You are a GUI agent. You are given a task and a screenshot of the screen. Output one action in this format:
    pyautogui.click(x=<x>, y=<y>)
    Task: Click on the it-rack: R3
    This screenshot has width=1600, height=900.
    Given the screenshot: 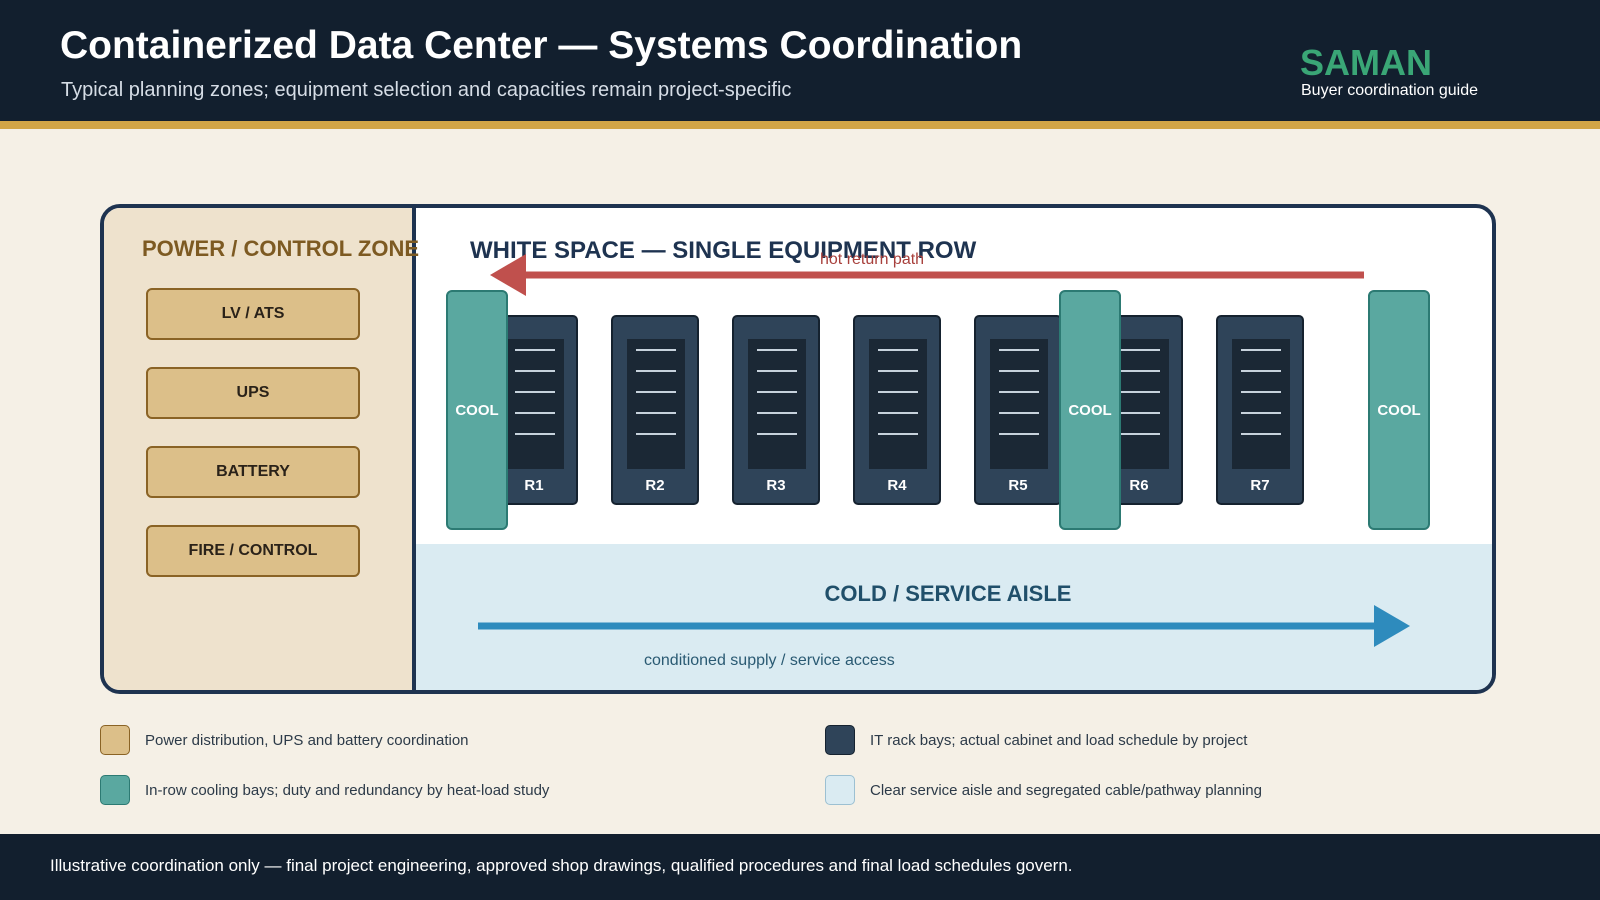 What is the action you would take?
    pyautogui.click(x=776, y=410)
    